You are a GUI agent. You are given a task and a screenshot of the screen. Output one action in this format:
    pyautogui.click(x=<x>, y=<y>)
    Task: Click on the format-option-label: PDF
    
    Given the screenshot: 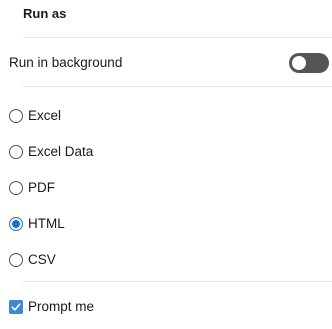 What is the action you would take?
    pyautogui.click(x=41, y=187)
    